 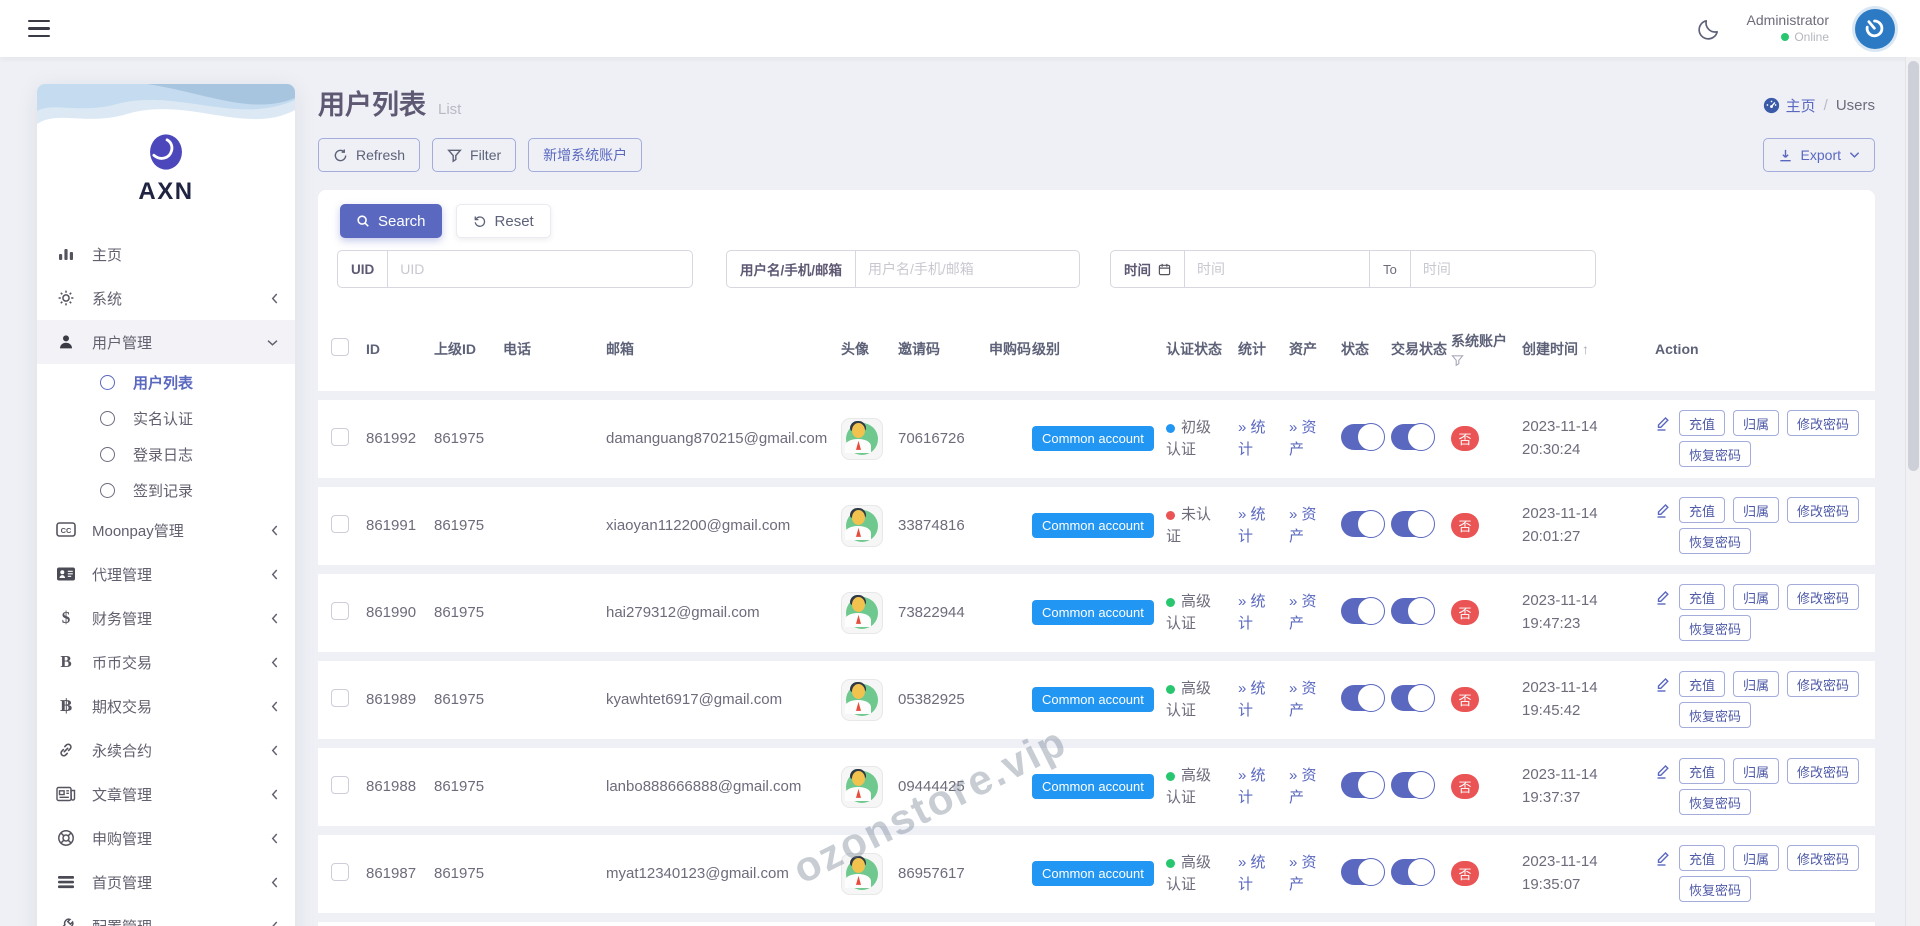 I want to click on sidebar-subitem-realname-auth: 实名认证, so click(x=166, y=418).